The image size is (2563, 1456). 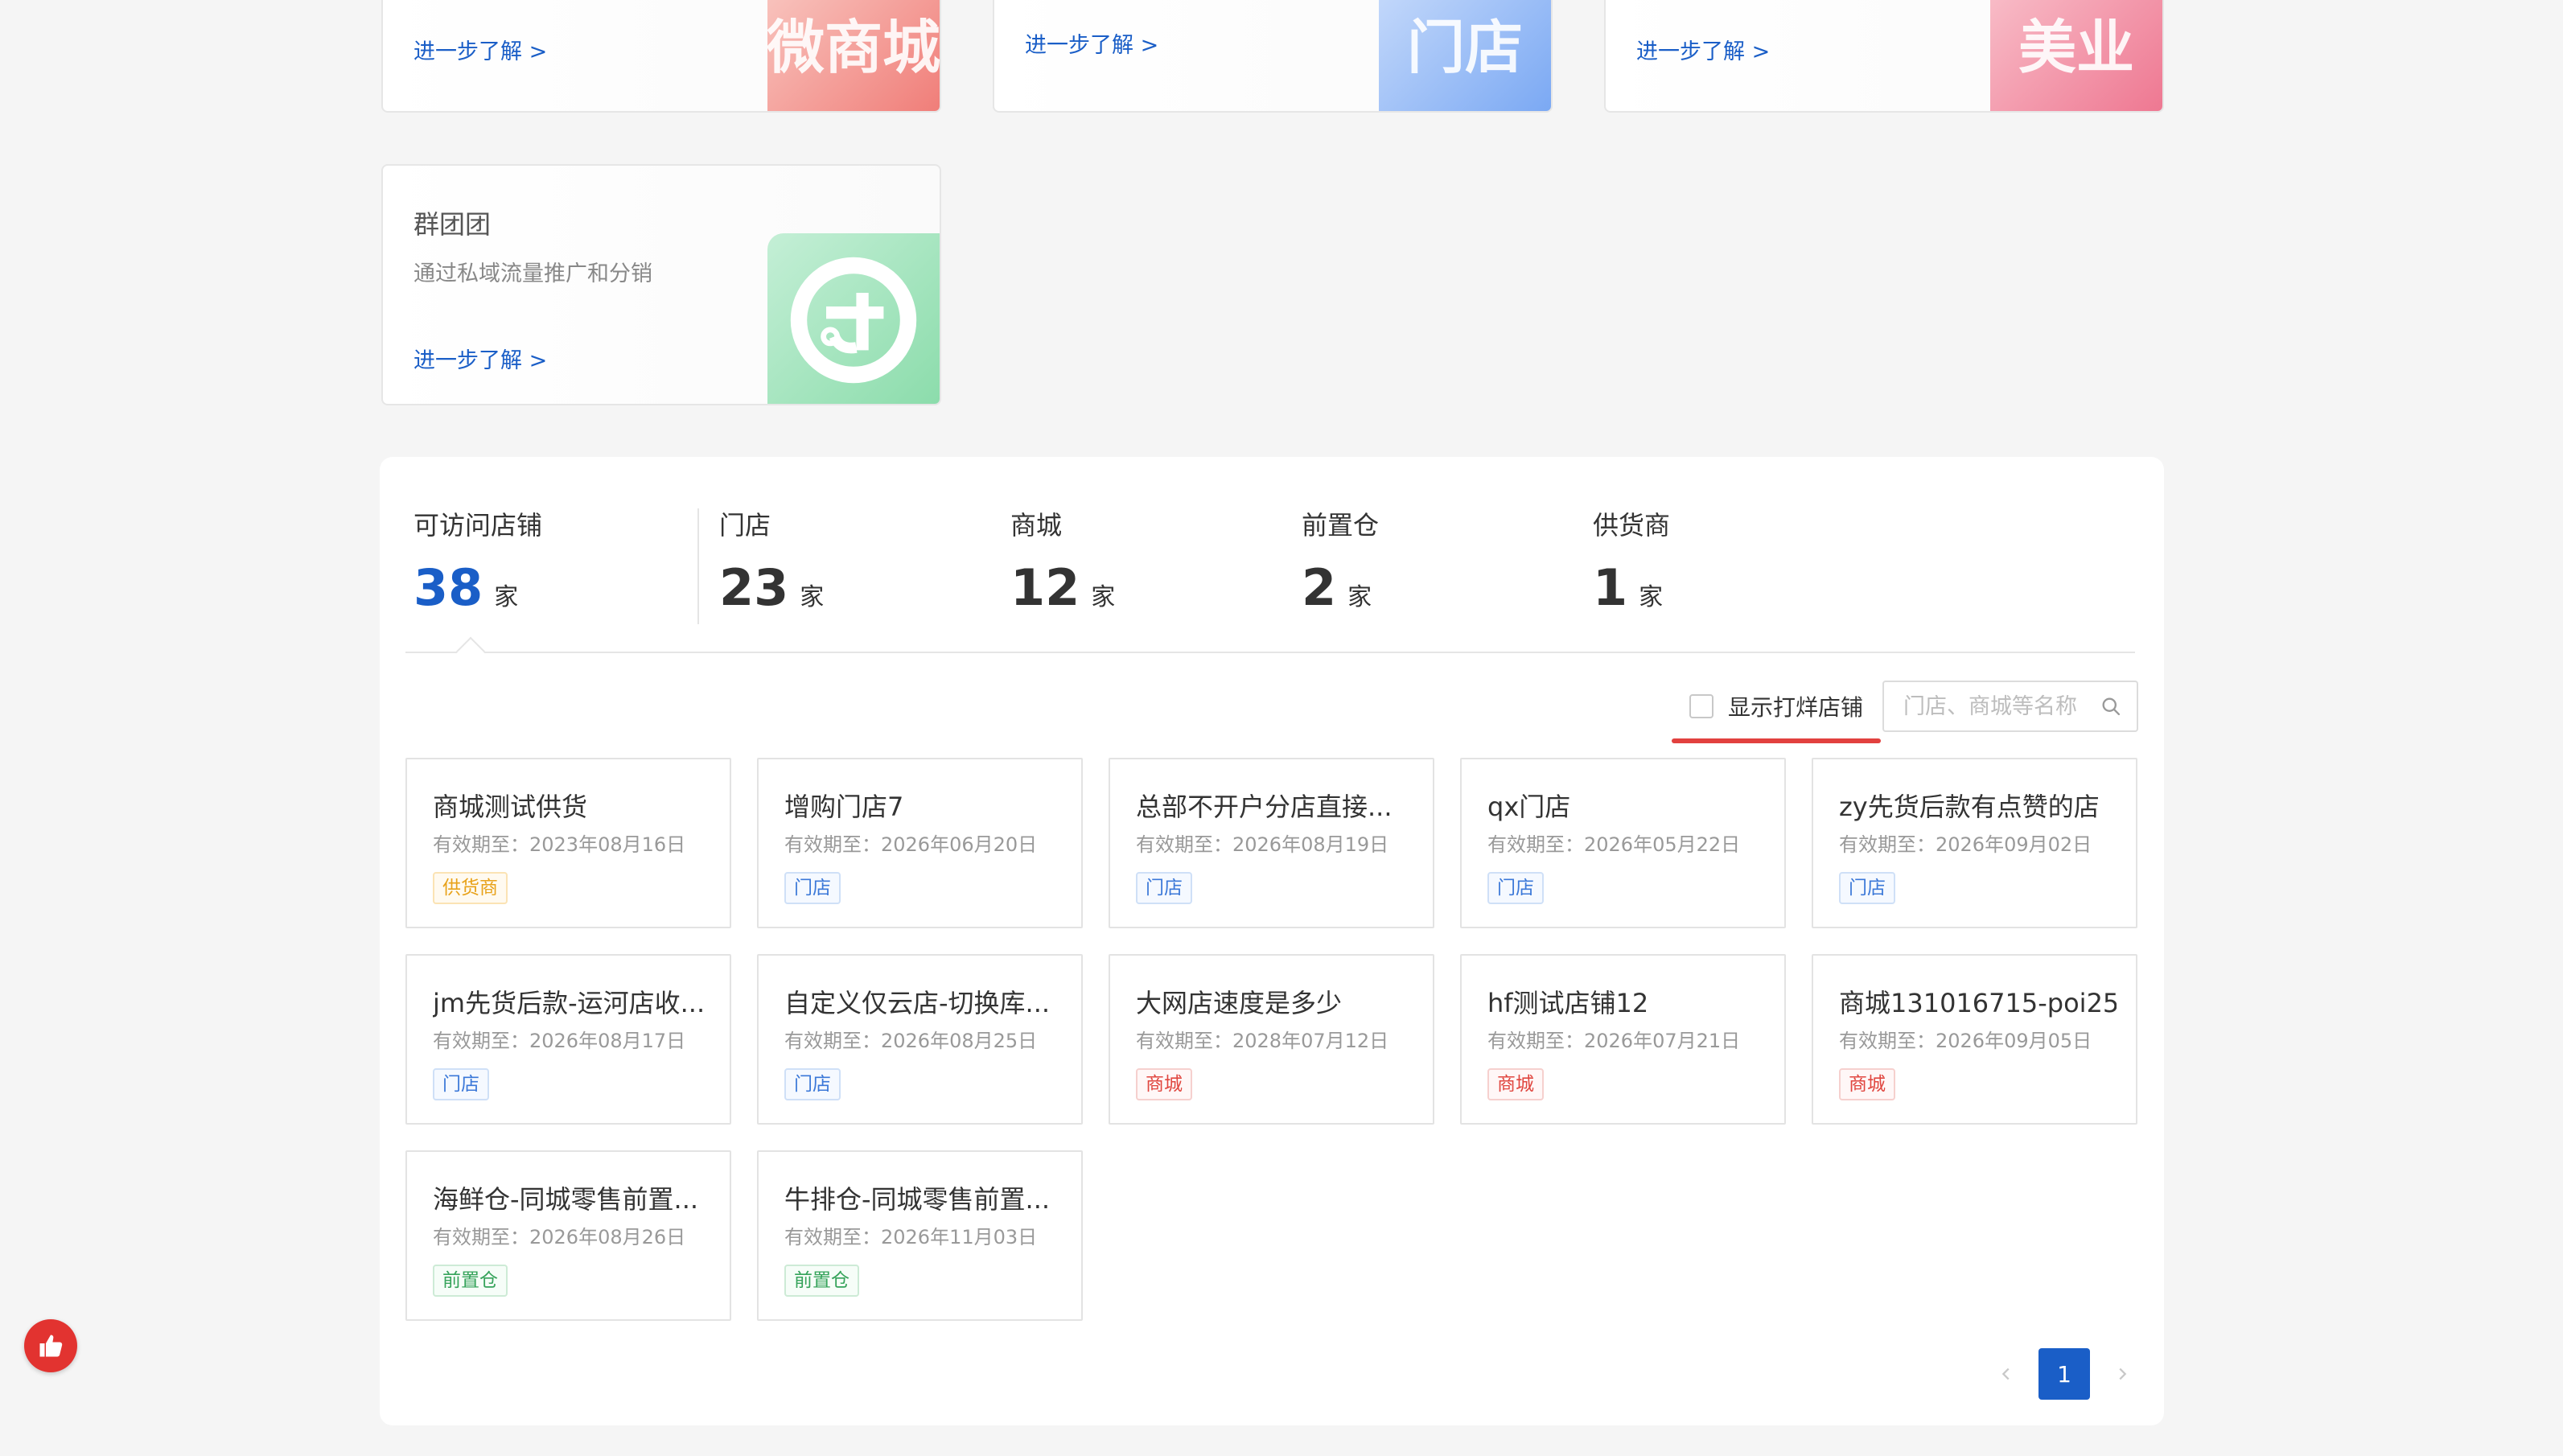 I want to click on stat-malls: 商城 12 家, so click(x=1062, y=566).